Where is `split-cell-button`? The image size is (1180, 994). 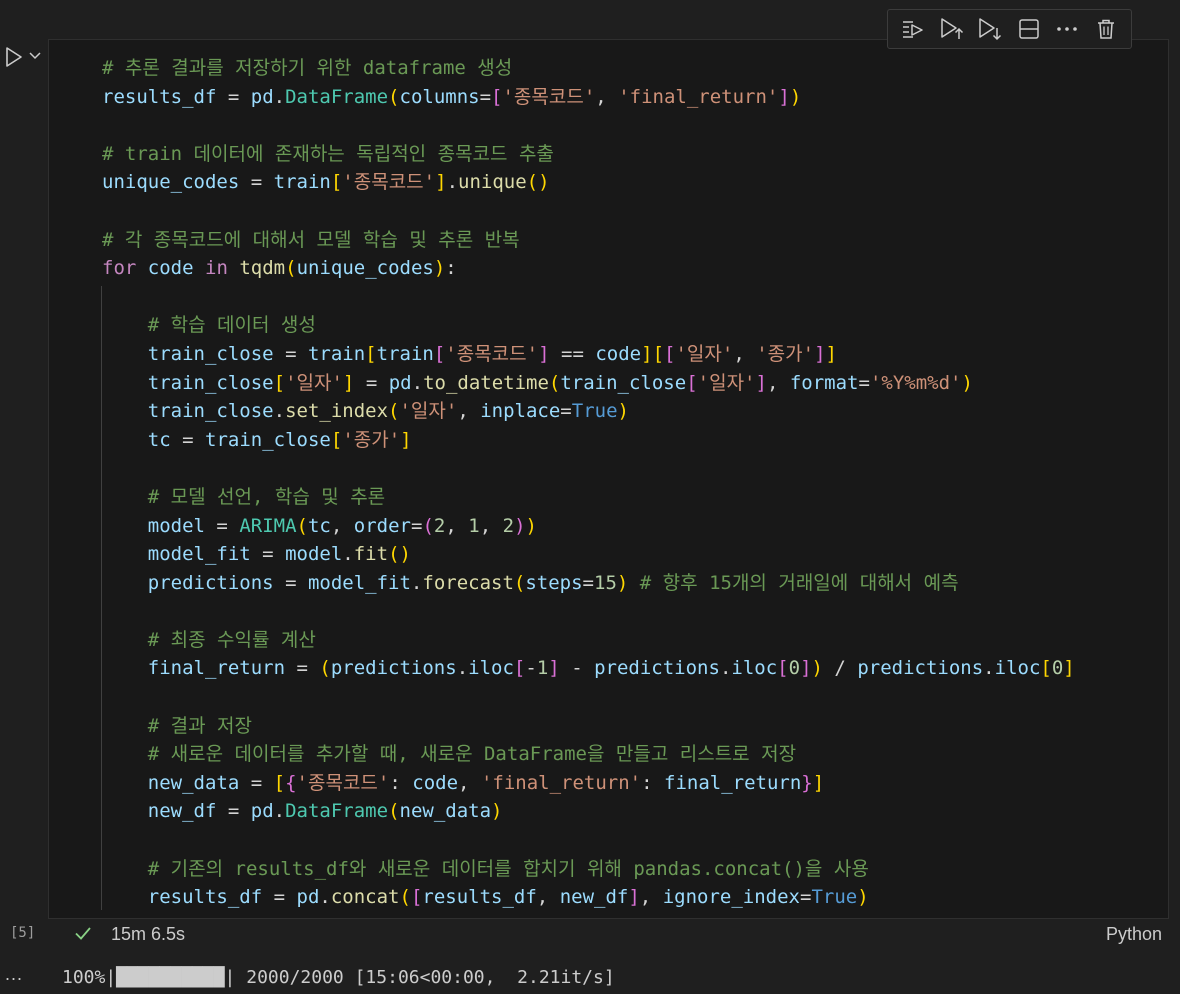
split-cell-button is located at coordinates (1029, 29).